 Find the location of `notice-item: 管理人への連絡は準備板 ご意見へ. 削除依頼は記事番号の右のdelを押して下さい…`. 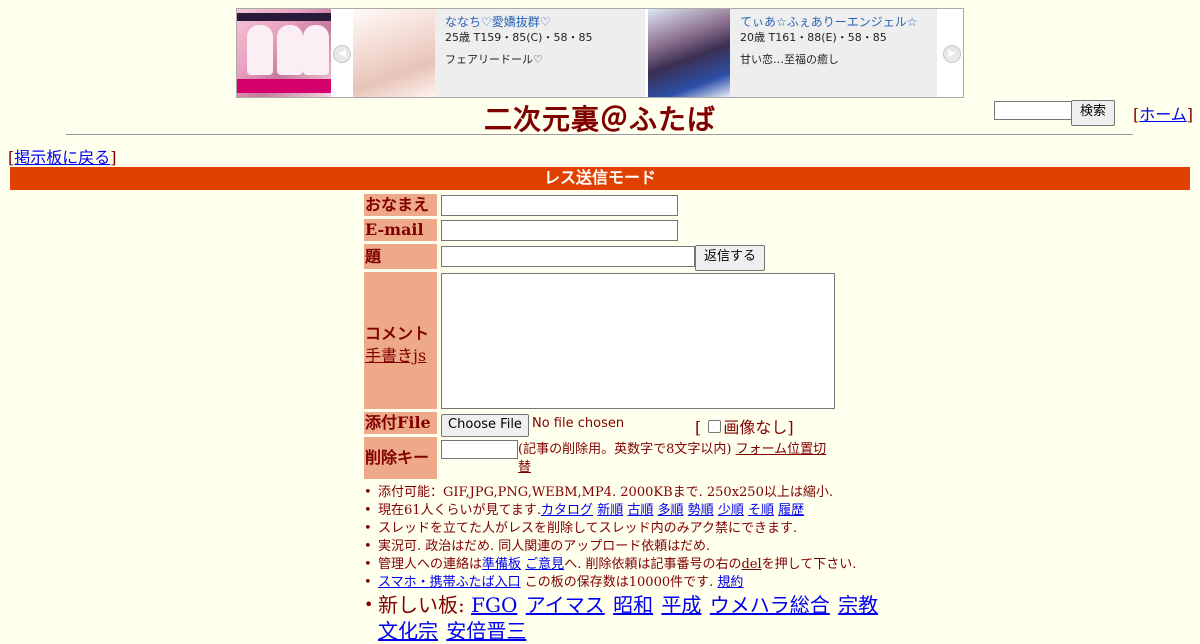

notice-item: 管理人への連絡は準備板 ご意見へ. 削除依頼は記事番号の右のdelを押して下さい… is located at coordinates (610, 565).